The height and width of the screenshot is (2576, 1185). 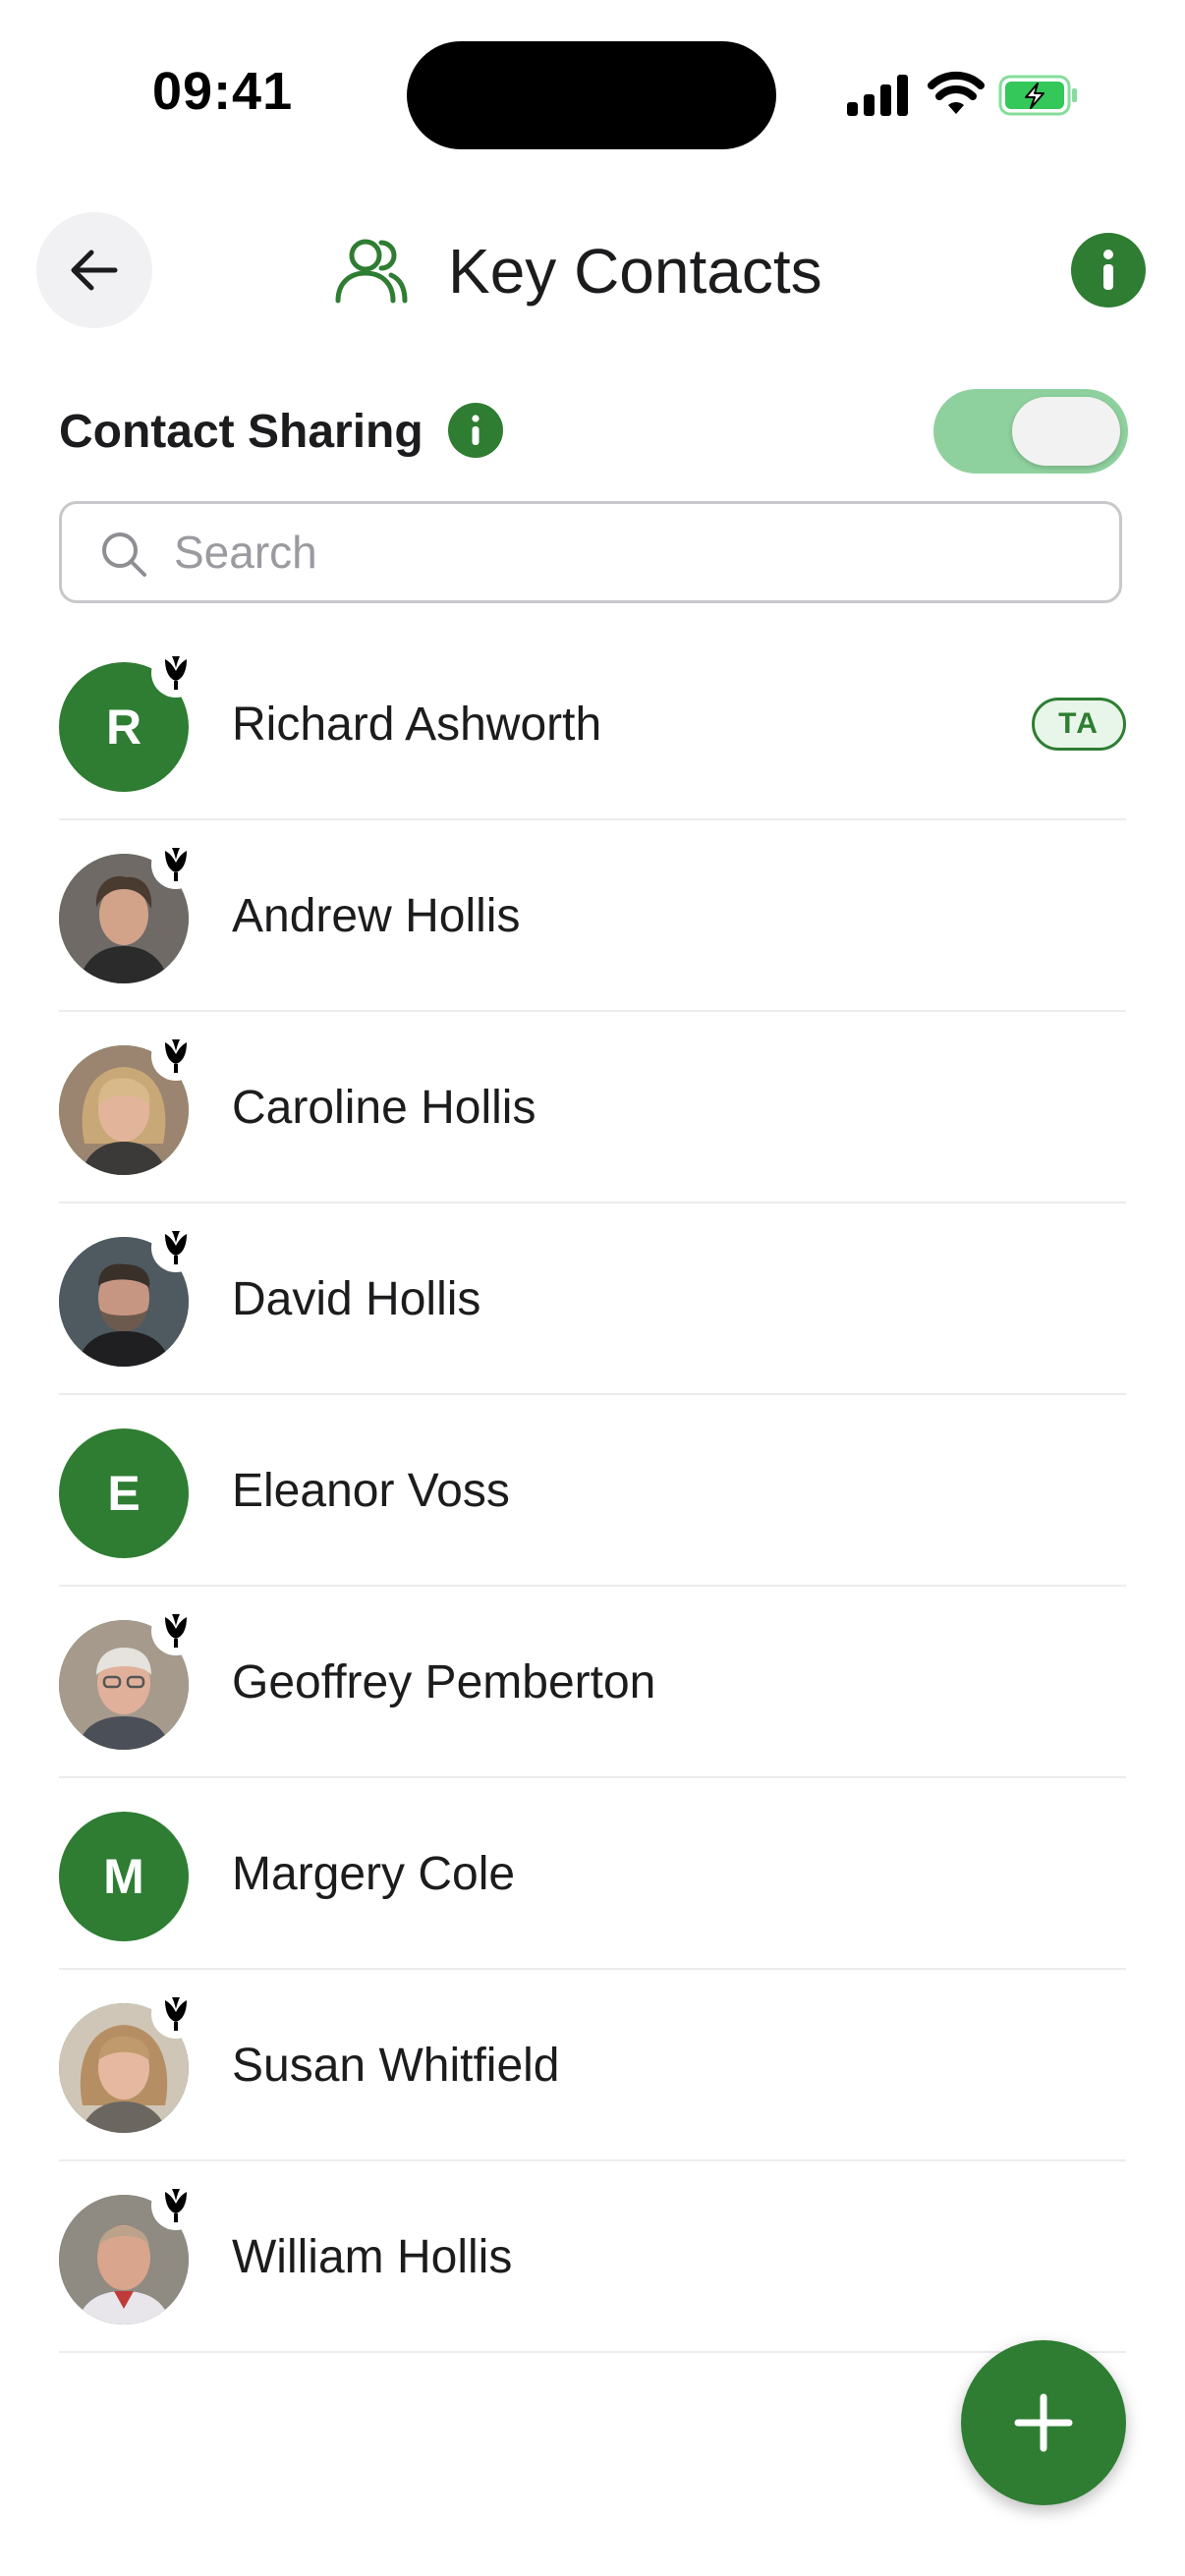 I want to click on search-icon, so click(x=124, y=554).